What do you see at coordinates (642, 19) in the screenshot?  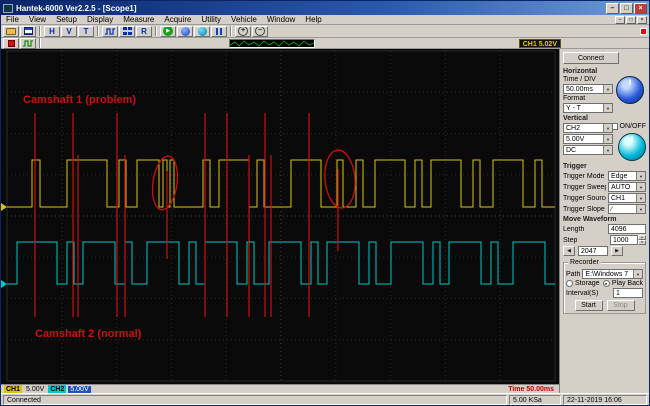 I see `mdi-close-button: ×` at bounding box center [642, 19].